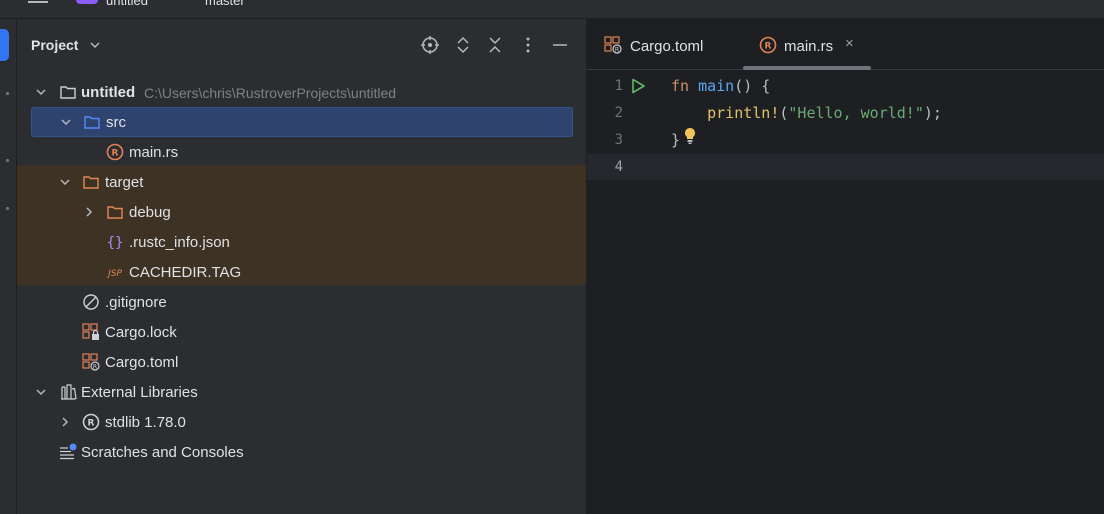 This screenshot has width=1104, height=514. What do you see at coordinates (91, 302) in the screenshot?
I see `ignore-file-icon` at bounding box center [91, 302].